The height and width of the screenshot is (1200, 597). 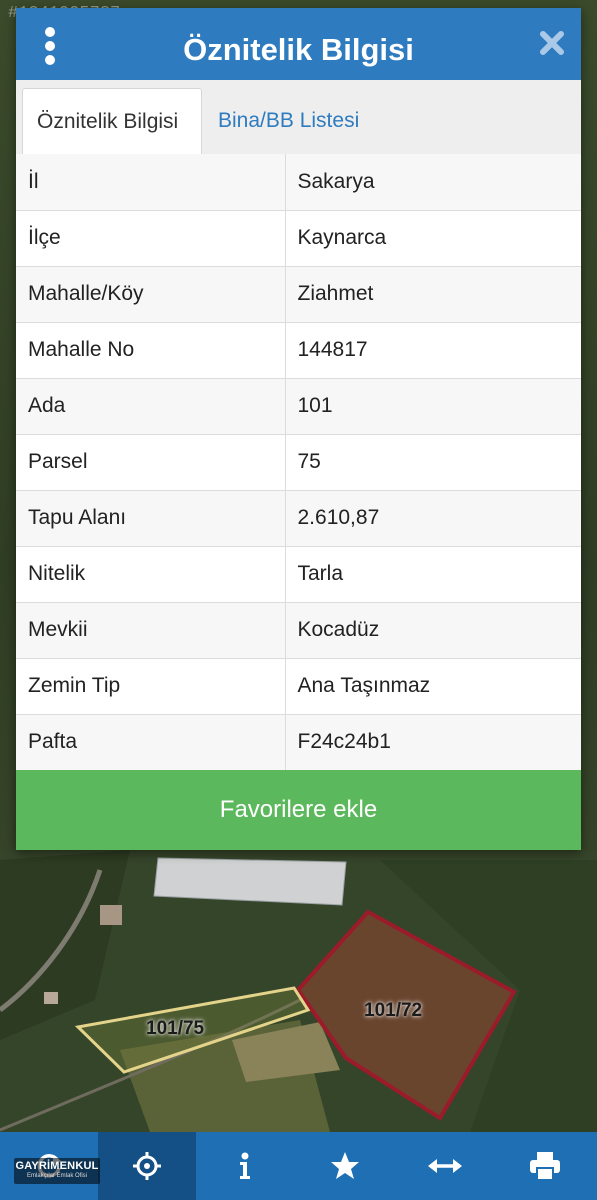 I want to click on table-row: Nitelik Tarla, so click(x=298, y=574).